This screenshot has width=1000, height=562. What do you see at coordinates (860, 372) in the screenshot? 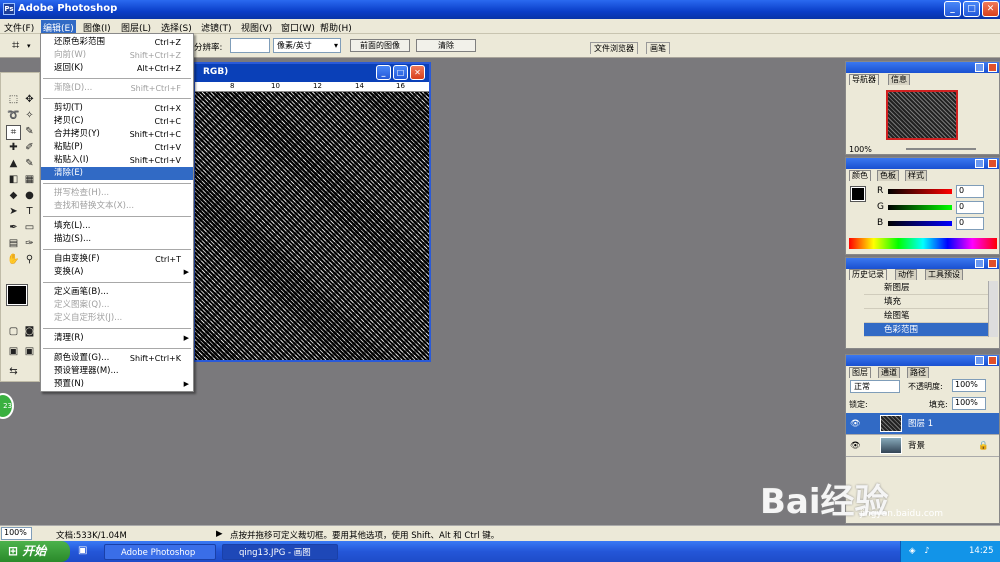
I see `tab-layers: 图层` at bounding box center [860, 372].